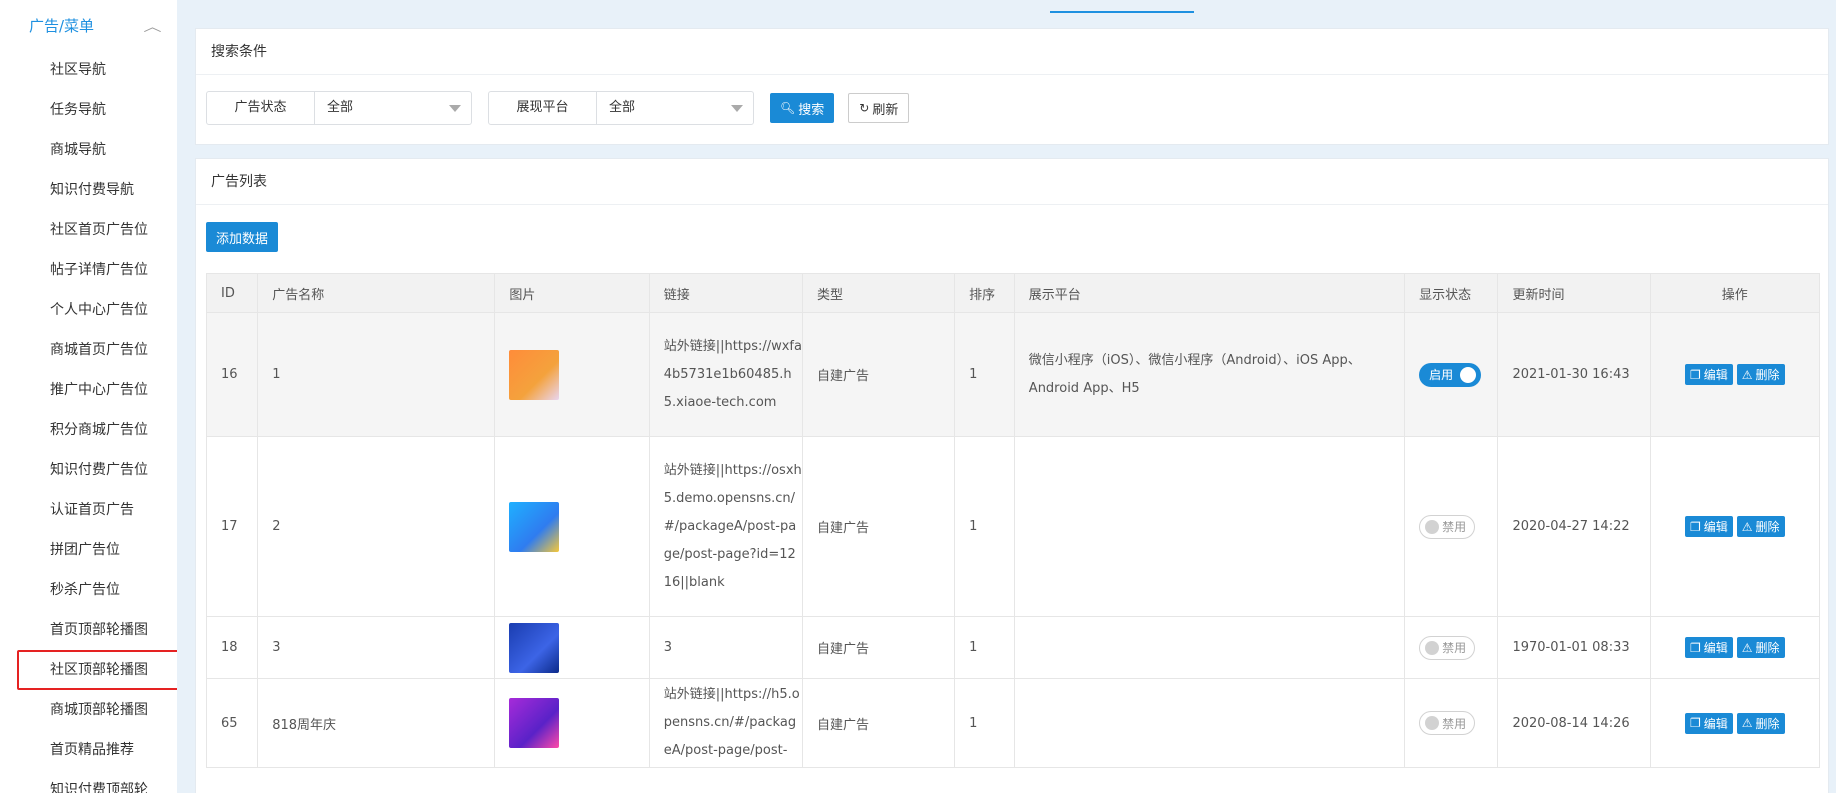  What do you see at coordinates (232, 374) in the screenshot?
I see `cell-id: 16` at bounding box center [232, 374].